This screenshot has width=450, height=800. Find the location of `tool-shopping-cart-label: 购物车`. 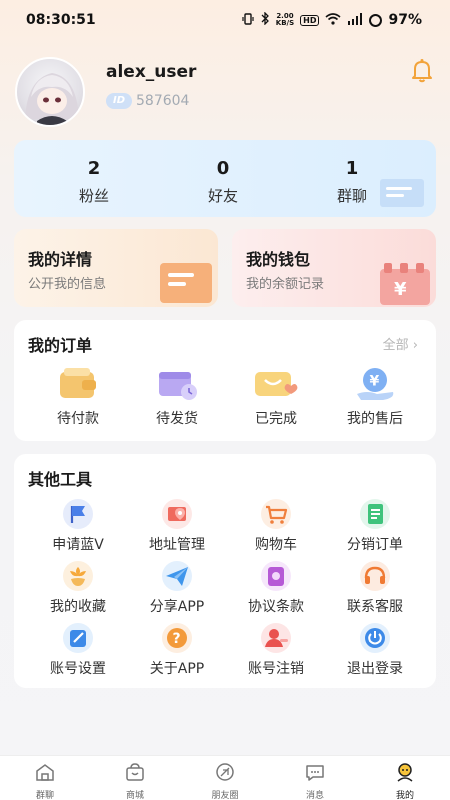

tool-shopping-cart-label: 购物车 is located at coordinates (276, 545).